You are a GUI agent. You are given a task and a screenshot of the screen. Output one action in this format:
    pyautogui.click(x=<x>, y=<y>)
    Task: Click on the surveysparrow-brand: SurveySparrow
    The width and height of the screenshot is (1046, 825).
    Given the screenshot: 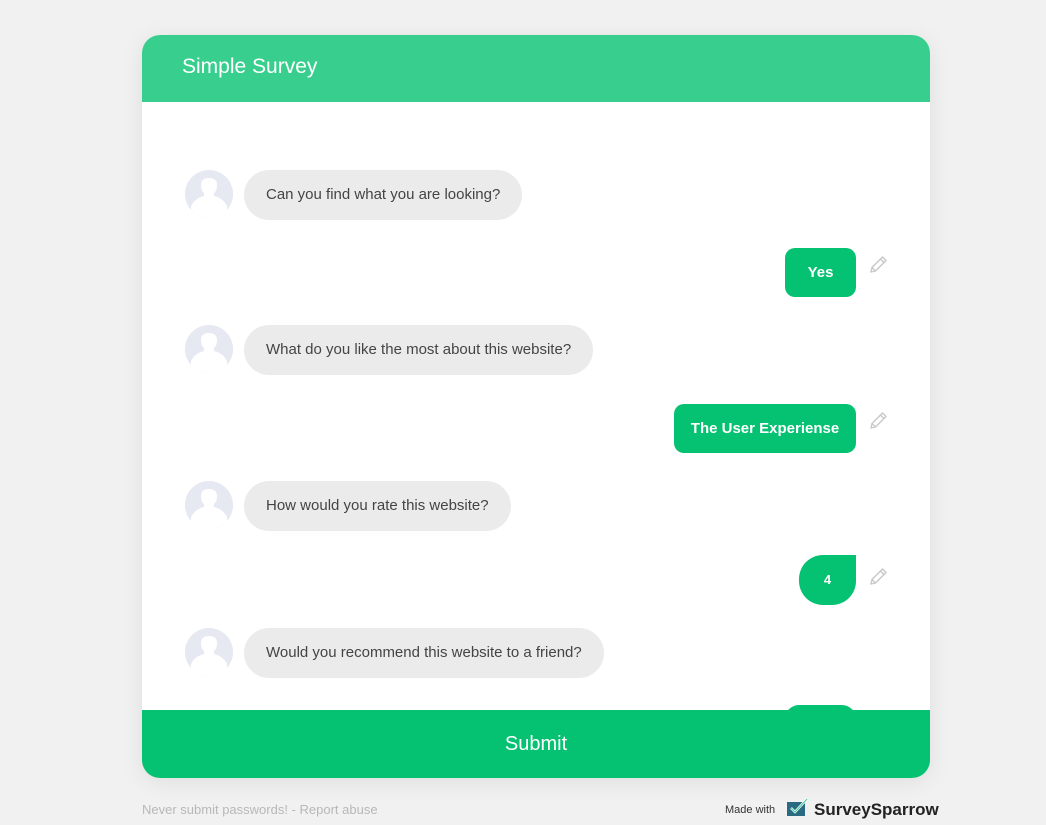 What is the action you would take?
    pyautogui.click(x=876, y=809)
    